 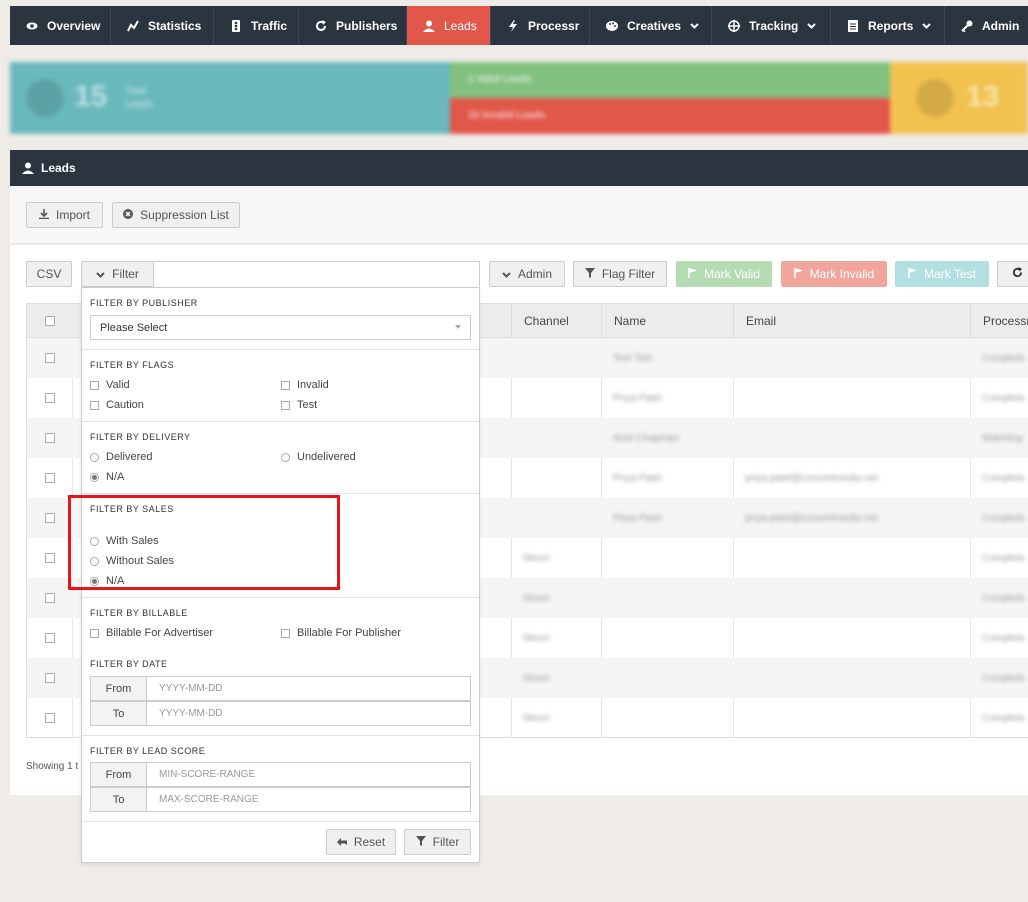 What do you see at coordinates (449, 25) in the screenshot?
I see `nav-leads: Leads` at bounding box center [449, 25].